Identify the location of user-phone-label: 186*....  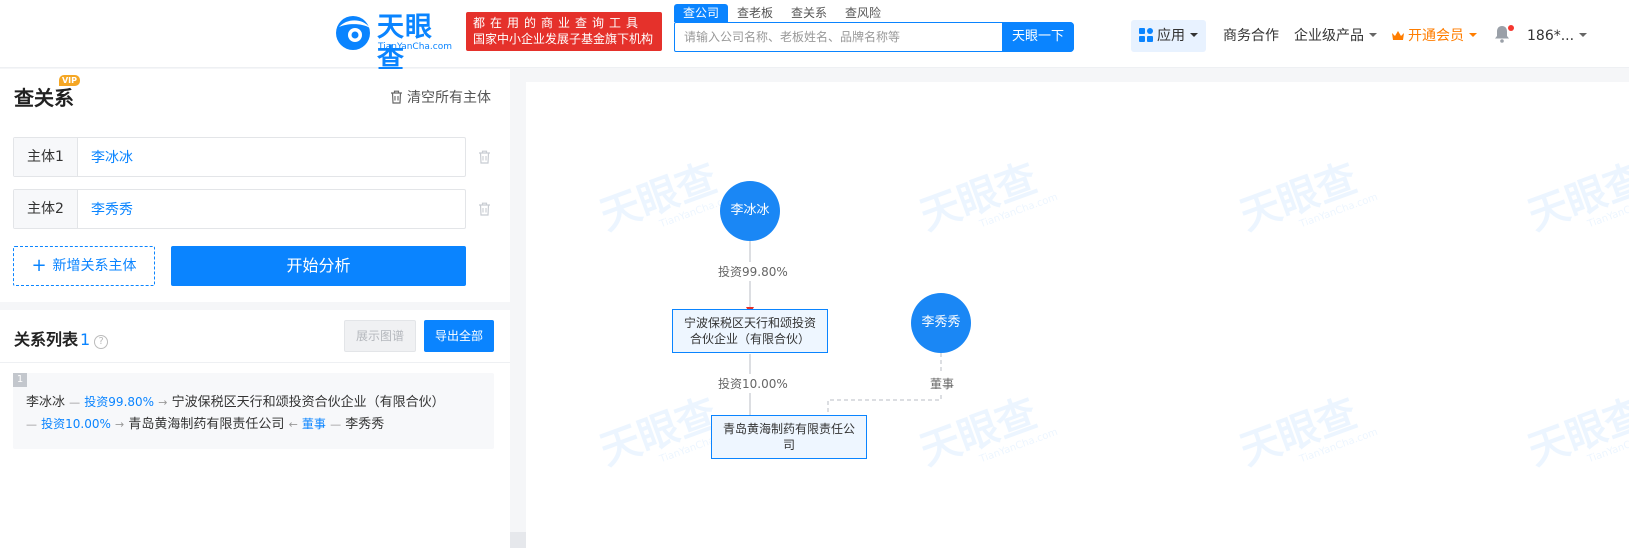
(1551, 36).